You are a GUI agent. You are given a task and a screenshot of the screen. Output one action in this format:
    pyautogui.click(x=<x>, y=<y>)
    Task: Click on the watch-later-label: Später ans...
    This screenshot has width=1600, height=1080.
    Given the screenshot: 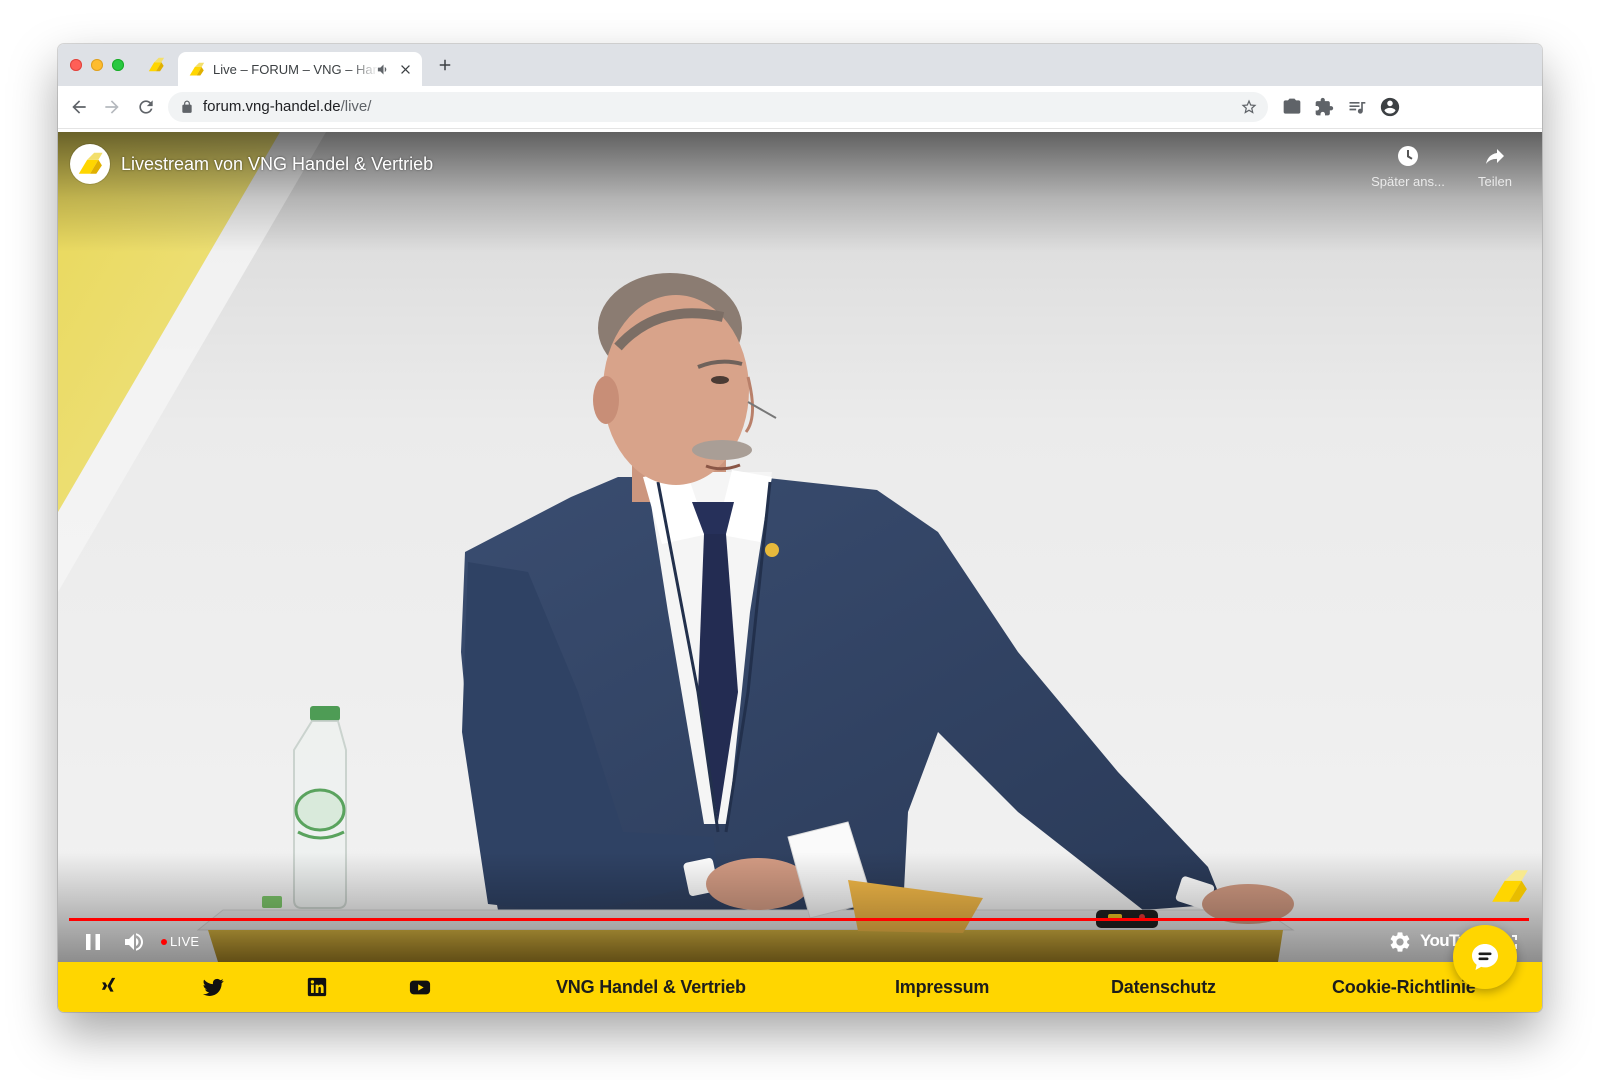 What is the action you would take?
    pyautogui.click(x=1408, y=181)
    